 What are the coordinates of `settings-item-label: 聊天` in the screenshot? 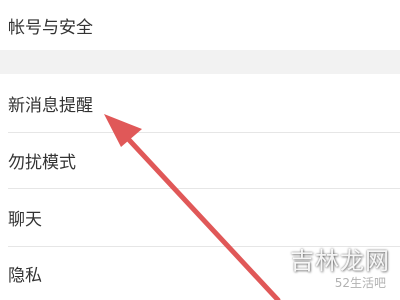 It's located at (25, 220).